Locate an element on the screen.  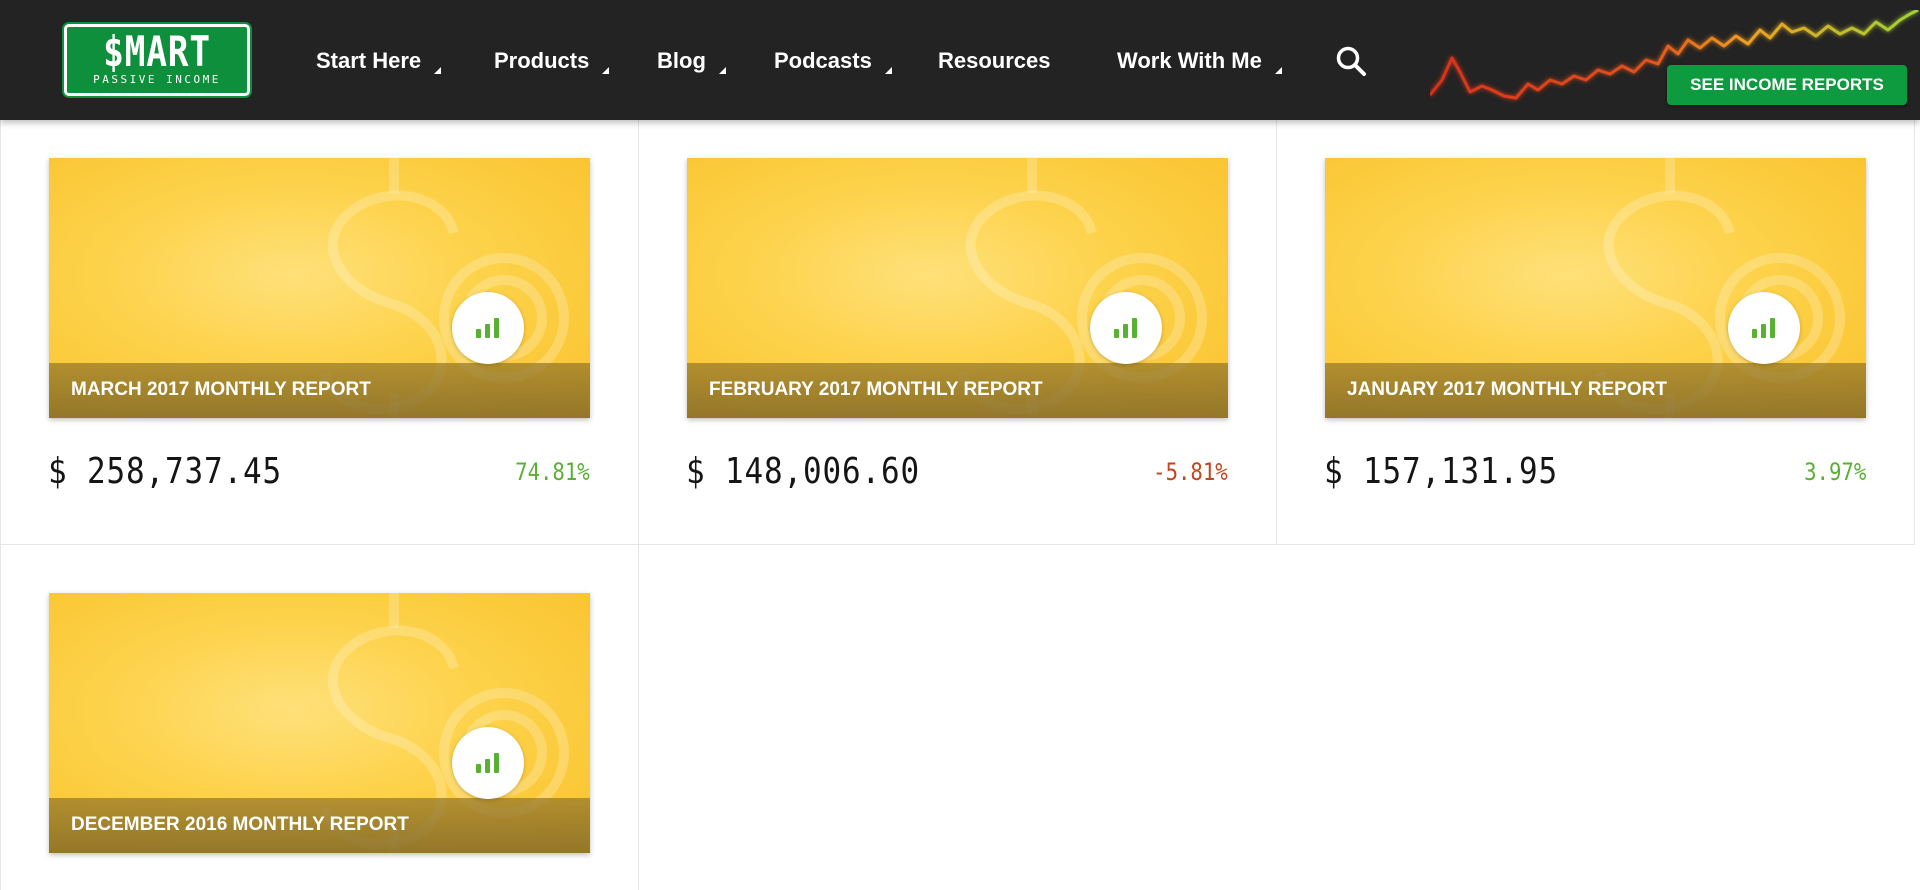
report-title-band: MARCH 2017 MONTHLY REPORT is located at coordinates (319, 390).